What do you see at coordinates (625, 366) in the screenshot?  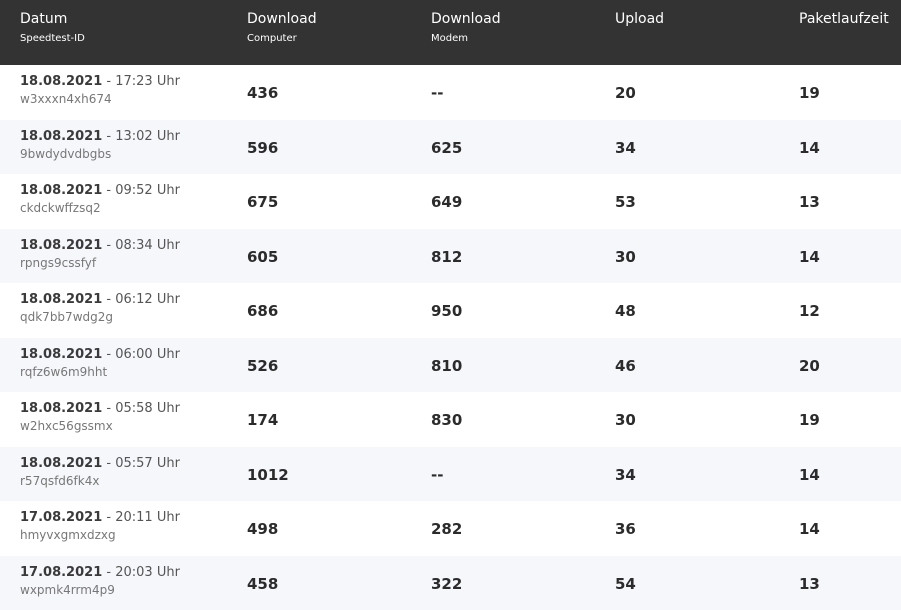 I see `upload-value: 46` at bounding box center [625, 366].